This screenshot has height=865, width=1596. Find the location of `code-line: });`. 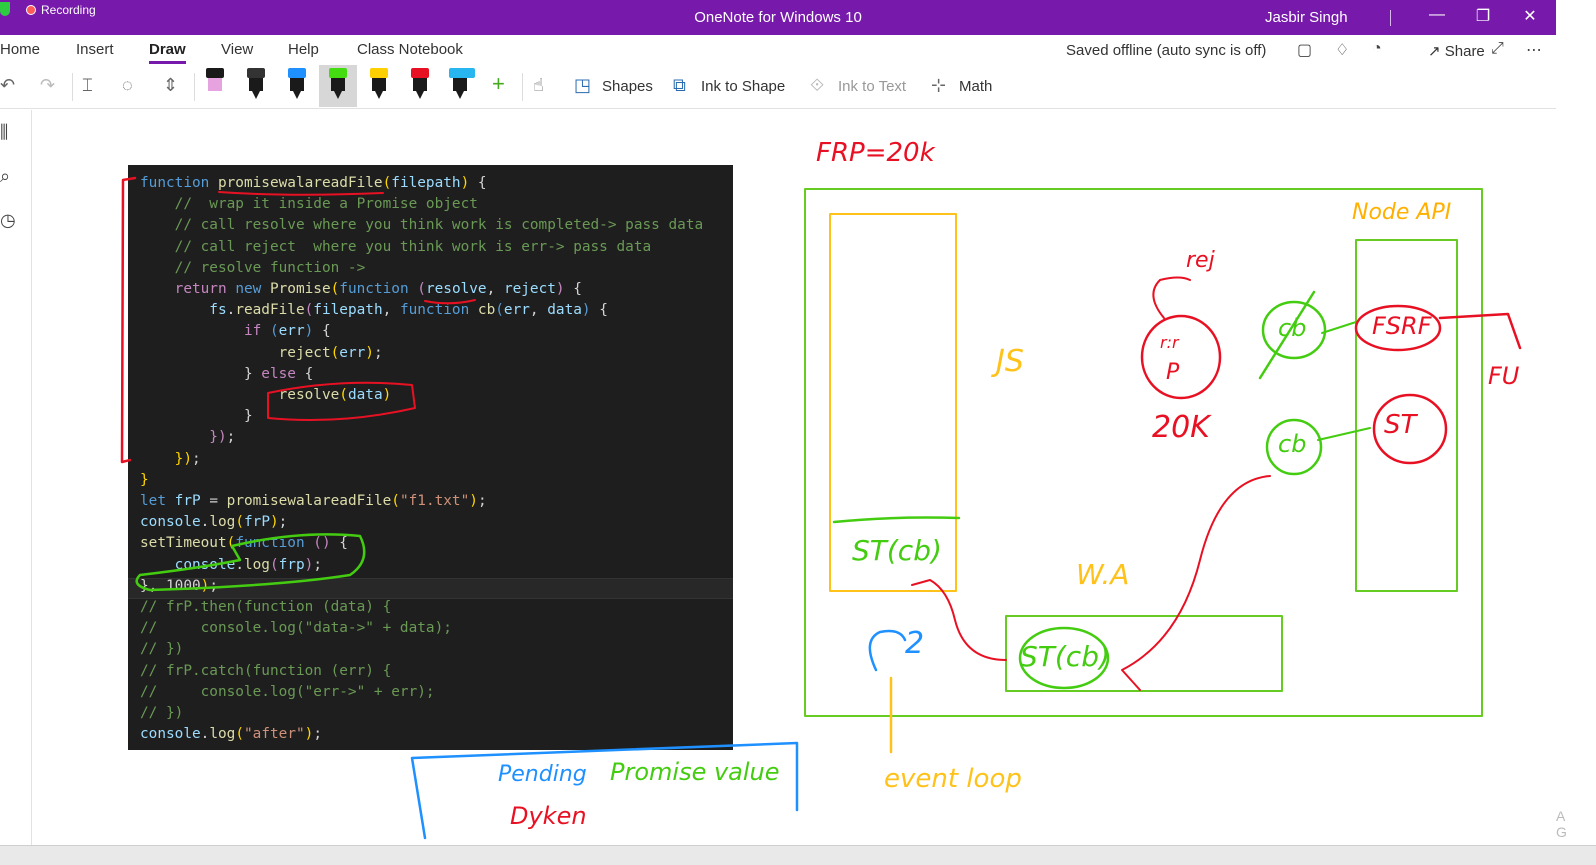

code-line: }); is located at coordinates (170, 461).